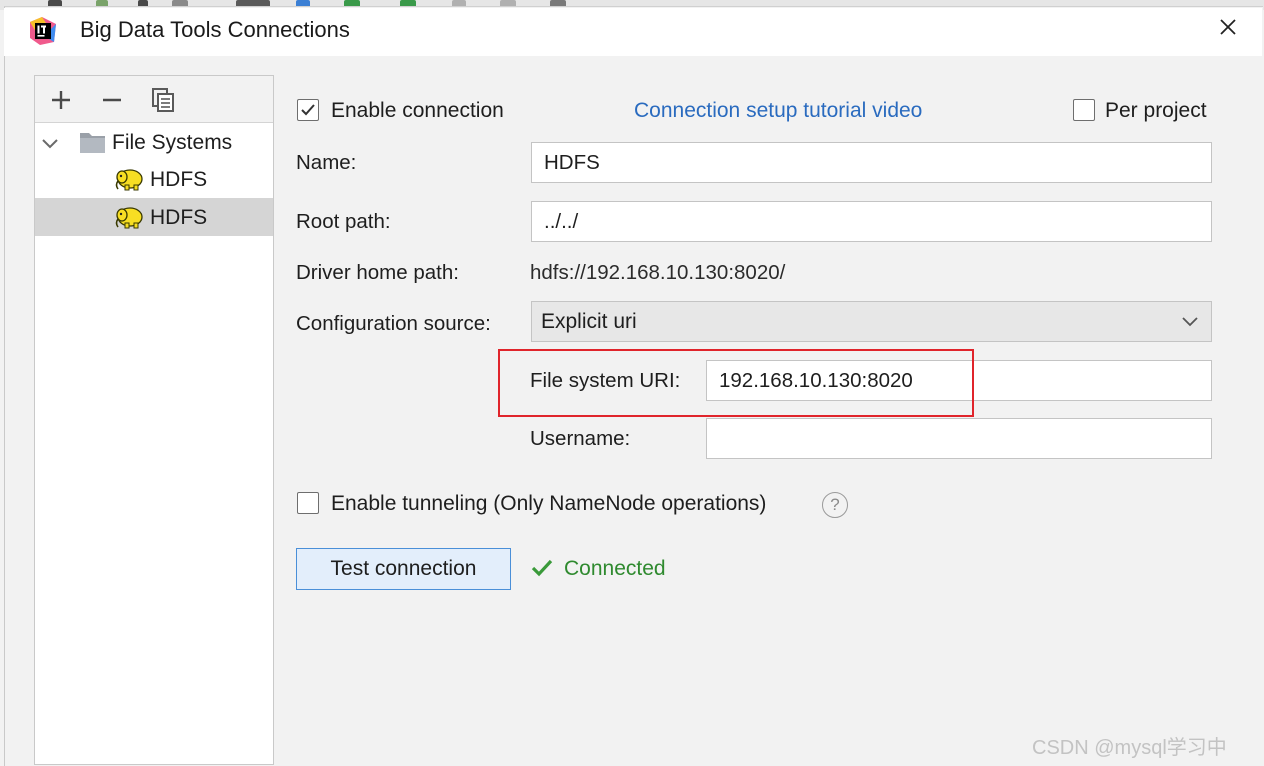  Describe the element at coordinates (871, 221) in the screenshot. I see `root-path-input: ../../` at that location.